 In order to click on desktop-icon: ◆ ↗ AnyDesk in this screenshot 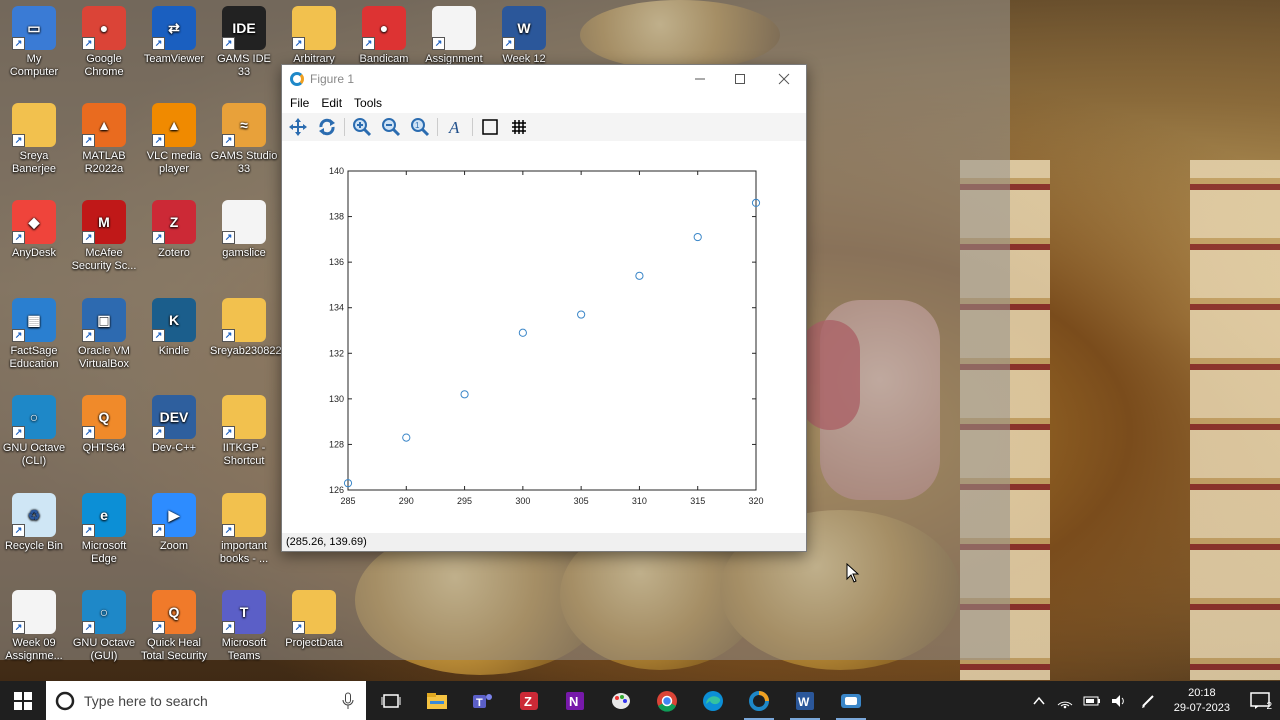, I will do `click(34, 230)`.